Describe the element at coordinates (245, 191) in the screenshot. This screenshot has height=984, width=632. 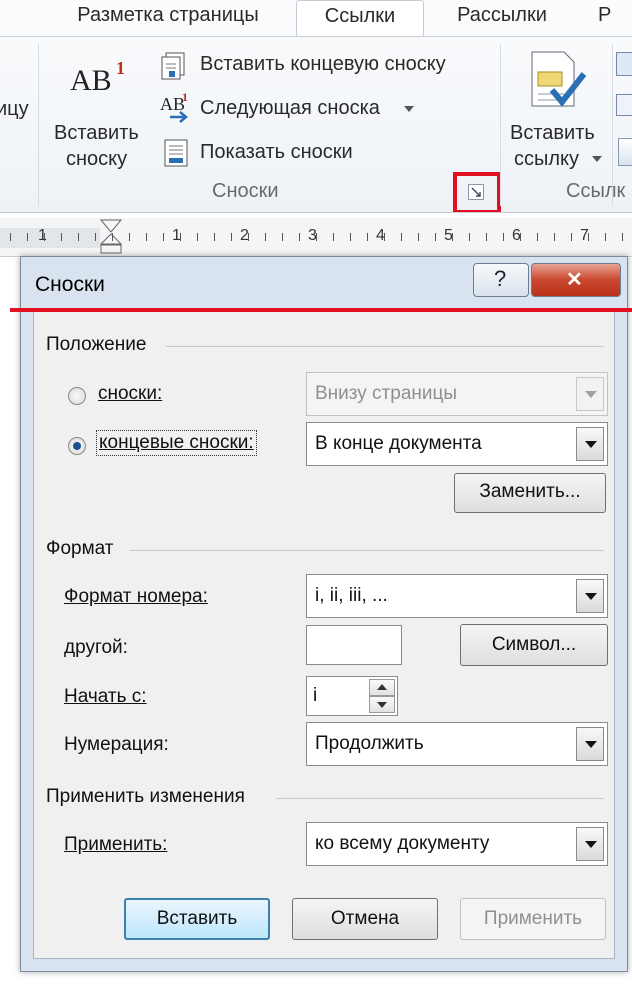
I see `group-footnotes-label: Сноски` at that location.